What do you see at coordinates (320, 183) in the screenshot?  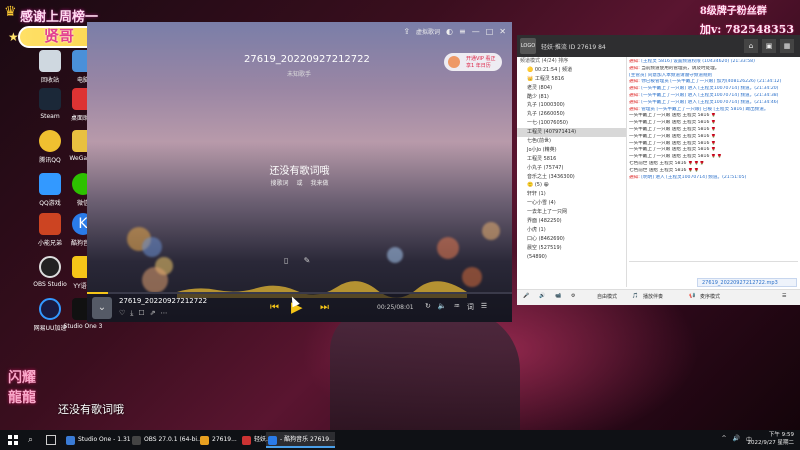 I see `make-lyrics-link: 我来做` at bounding box center [320, 183].